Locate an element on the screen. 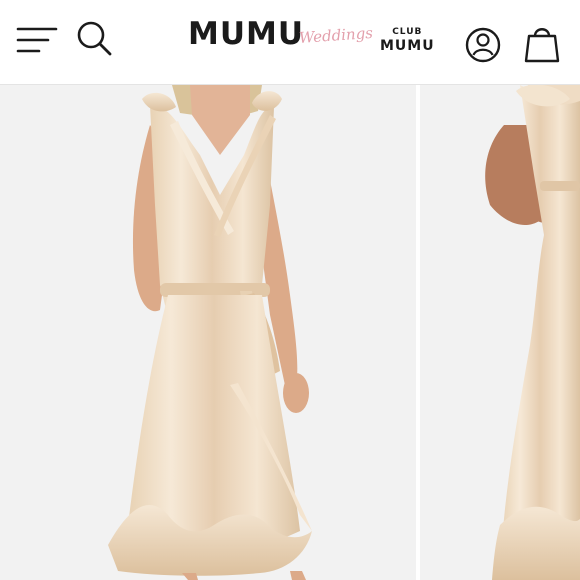 Image resolution: width=580 pixels, height=580 pixels. club-mumu-link: CLUB MUMU is located at coordinates (407, 40).